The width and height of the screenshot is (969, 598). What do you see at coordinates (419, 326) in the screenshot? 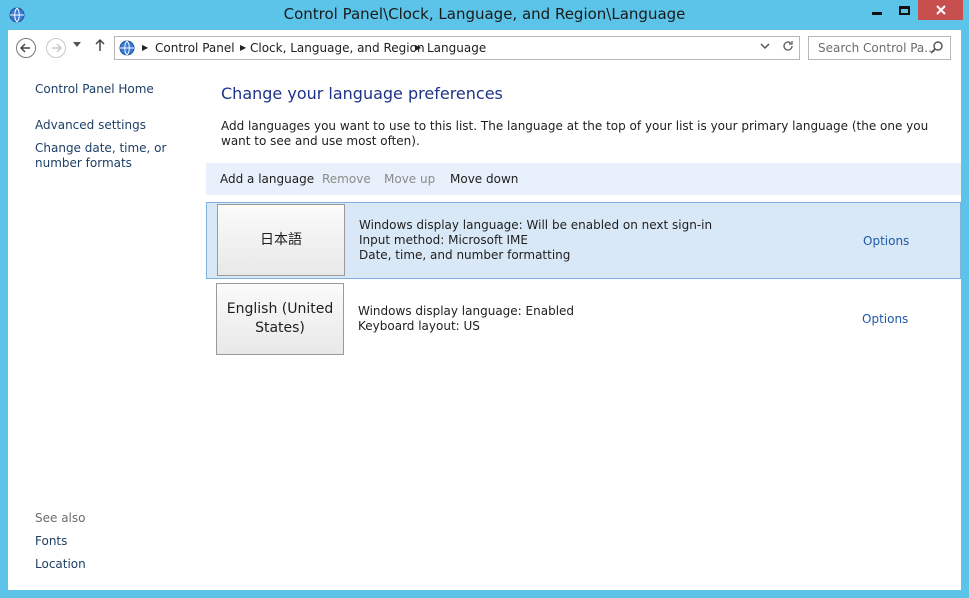
I see `language-detail-line: Keyboard layout: US` at bounding box center [419, 326].